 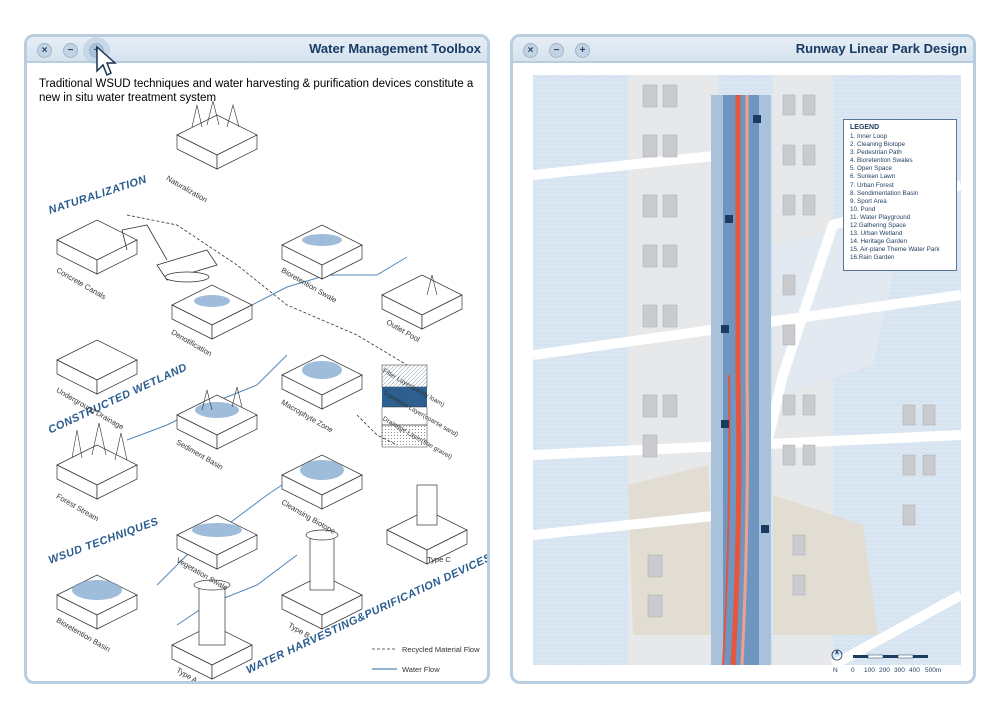 I want to click on legend-item: 6. Sunken Lawn, so click(x=873, y=177).